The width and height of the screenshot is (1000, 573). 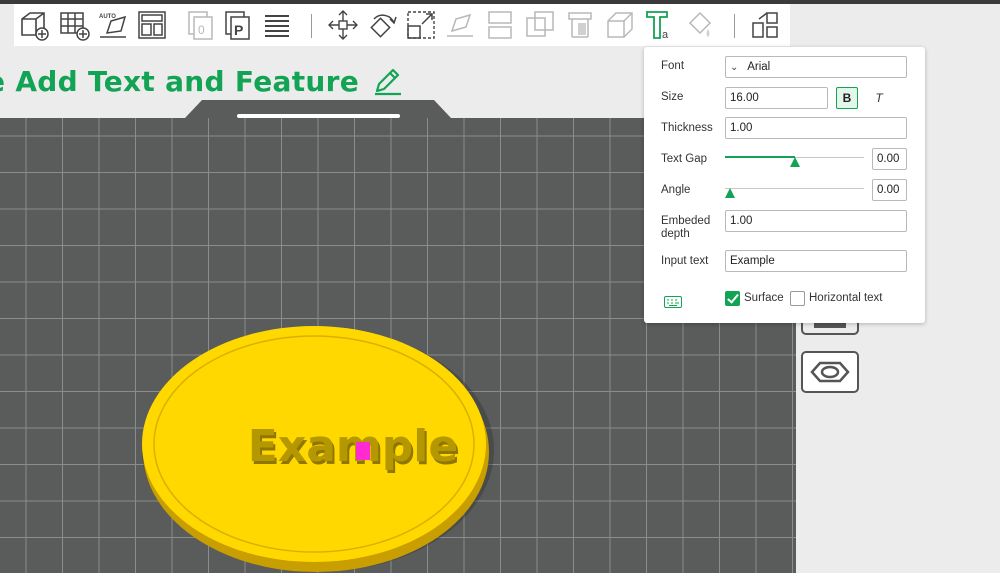 I want to click on angle-value-field, so click(x=891, y=190).